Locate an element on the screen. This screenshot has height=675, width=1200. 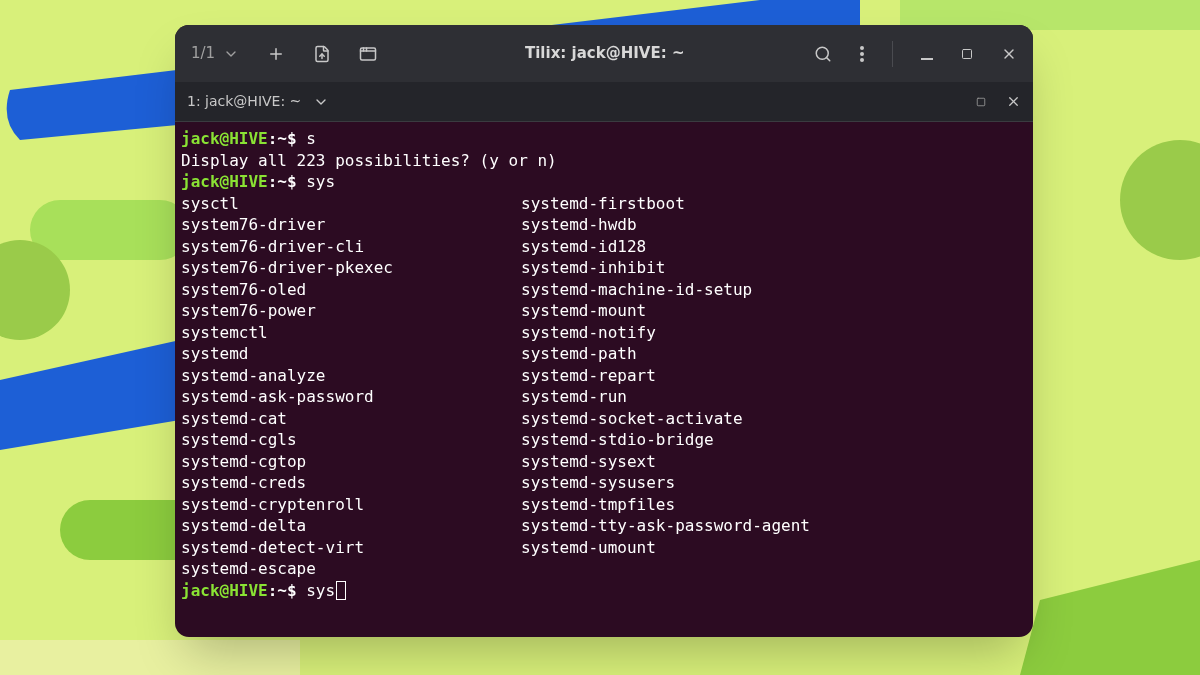
maximize-button is located at coordinates (967, 53).